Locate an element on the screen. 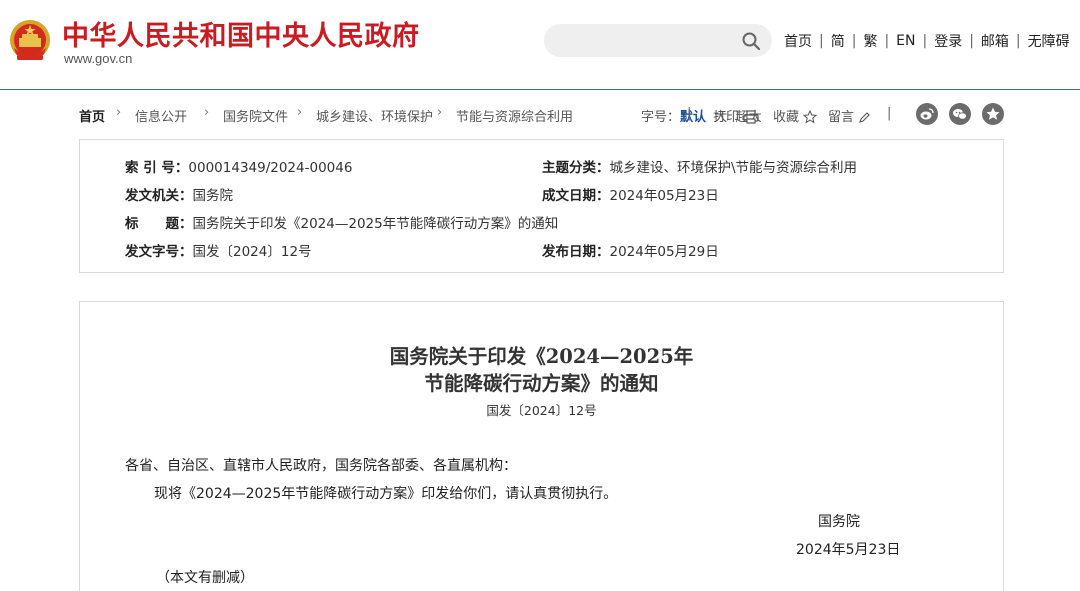 This screenshot has width=1080, height=591. article-title-line-1: 国务院关于印发《2024—2025年 is located at coordinates (541, 356).